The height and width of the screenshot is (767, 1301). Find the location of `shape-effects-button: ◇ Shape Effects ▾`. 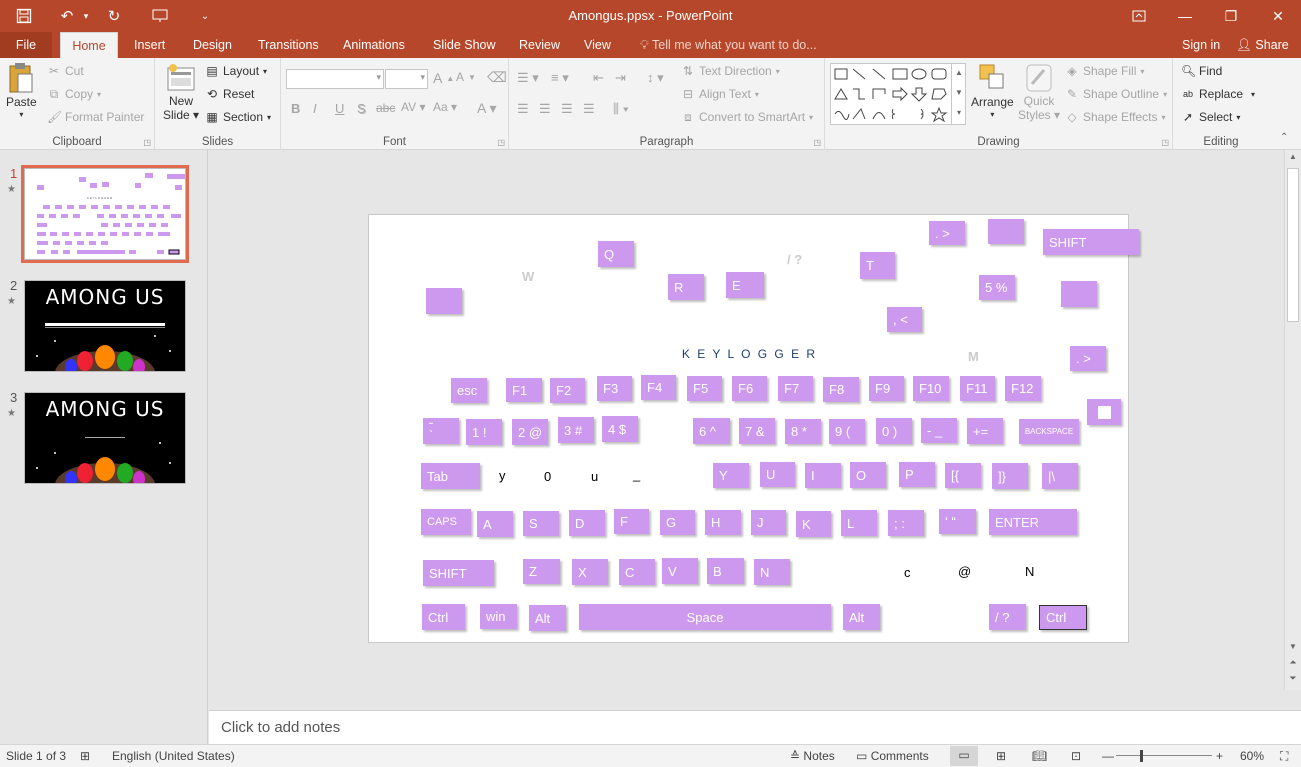

shape-effects-button: ◇ Shape Effects ▾ is located at coordinates (1115, 117).